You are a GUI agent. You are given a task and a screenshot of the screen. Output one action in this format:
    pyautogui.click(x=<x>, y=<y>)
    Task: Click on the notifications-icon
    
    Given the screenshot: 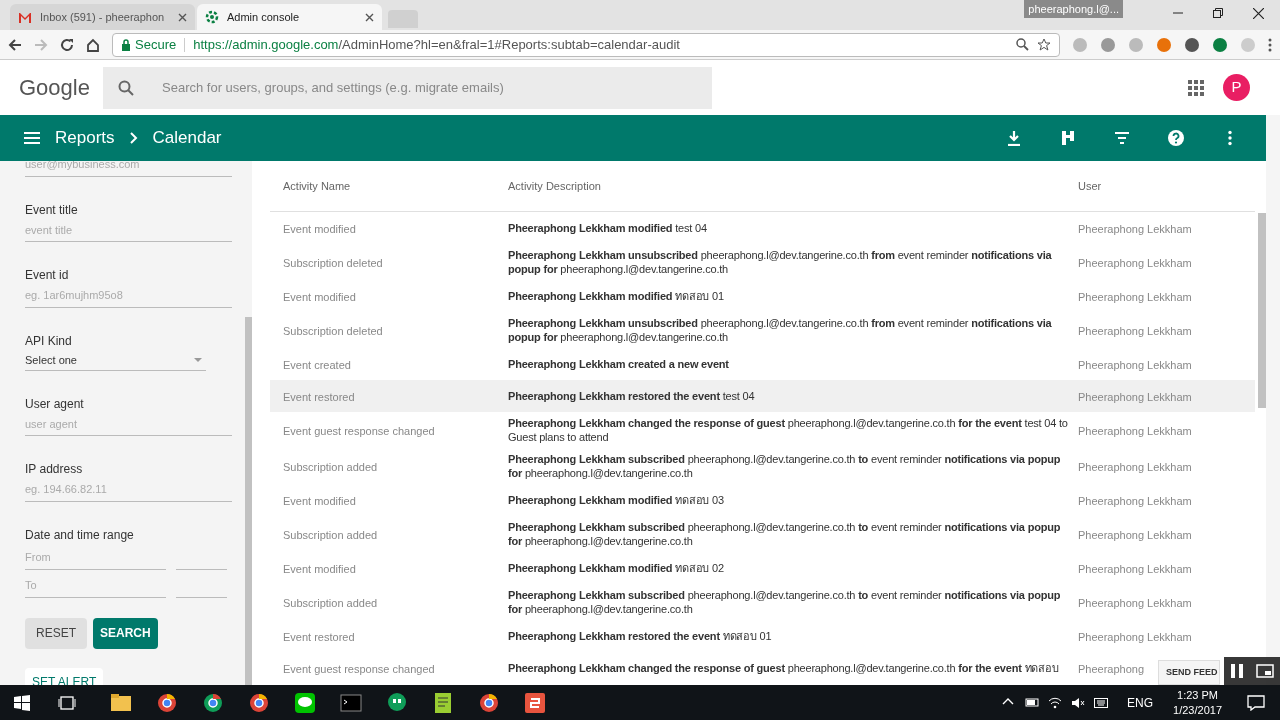 What is the action you would take?
    pyautogui.click(x=1256, y=702)
    